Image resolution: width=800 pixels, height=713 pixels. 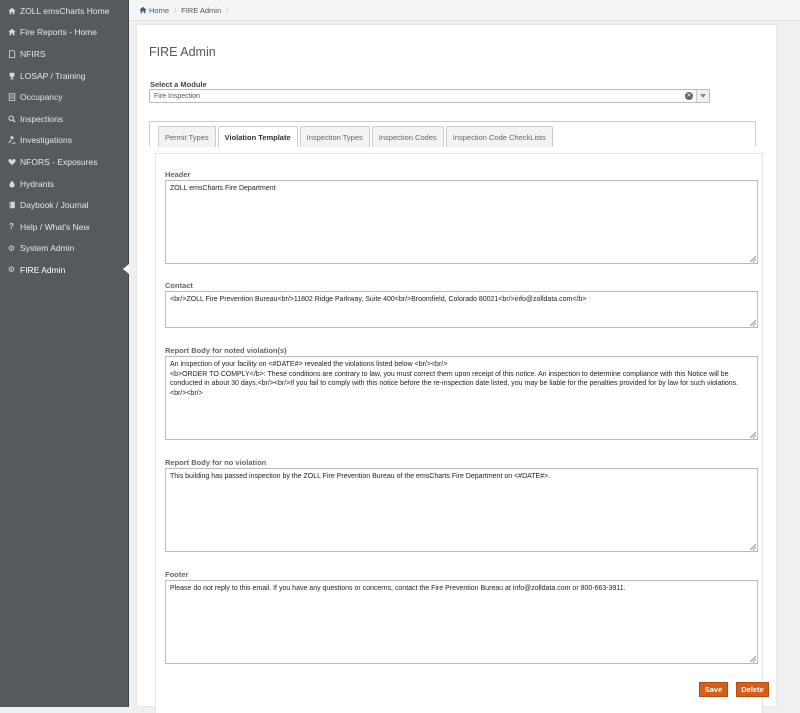 What do you see at coordinates (429, 96) in the screenshot?
I see `module-select: Fire Inspection ✕` at bounding box center [429, 96].